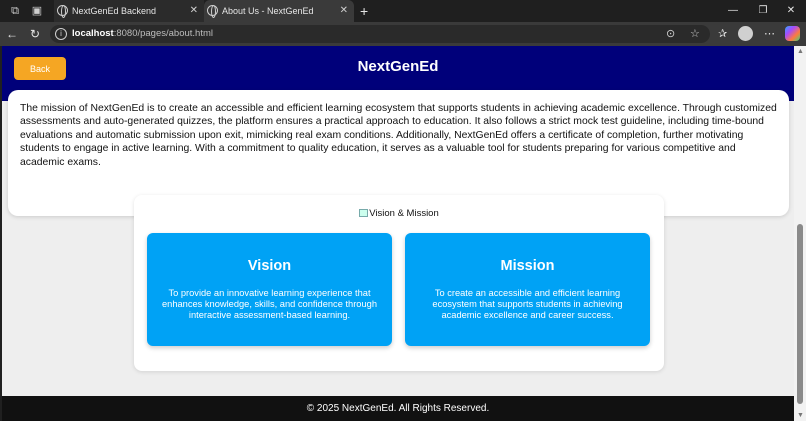 This screenshot has width=806, height=421. What do you see at coordinates (163, 33) in the screenshot?
I see `url-path: :8080/pages/about.html` at bounding box center [163, 33].